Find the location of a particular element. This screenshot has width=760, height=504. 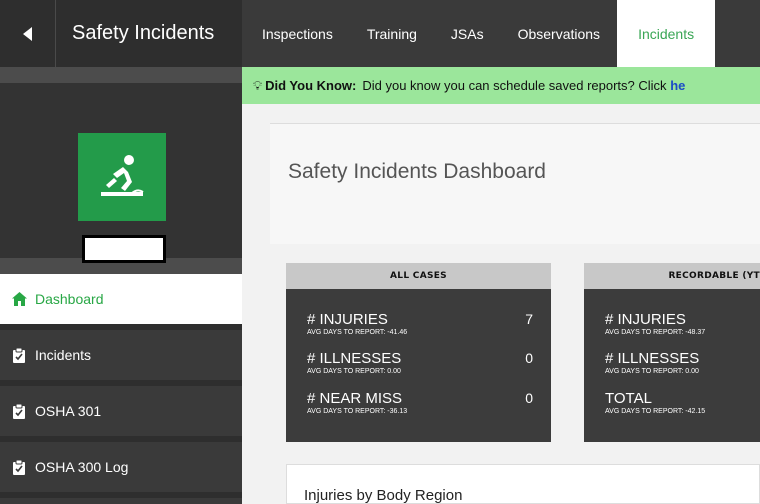

sidebar-item-osha-301: OSHA 301 is located at coordinates (121, 414).